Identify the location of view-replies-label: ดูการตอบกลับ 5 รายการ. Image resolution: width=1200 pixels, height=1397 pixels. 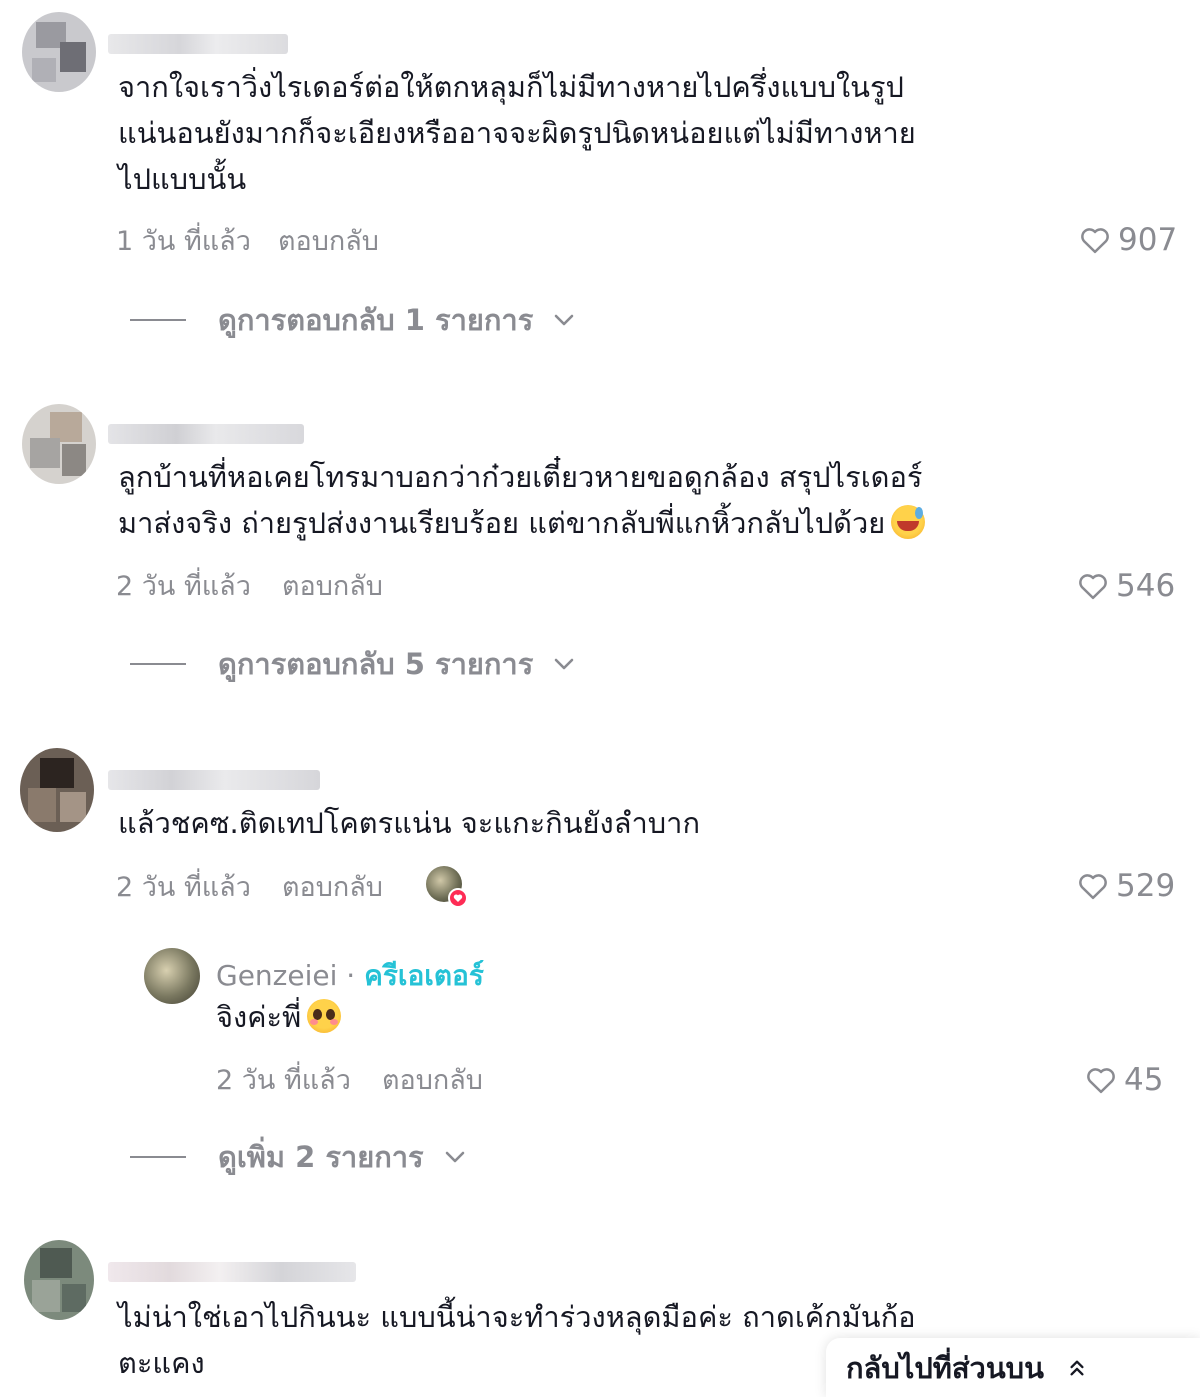
(376, 664).